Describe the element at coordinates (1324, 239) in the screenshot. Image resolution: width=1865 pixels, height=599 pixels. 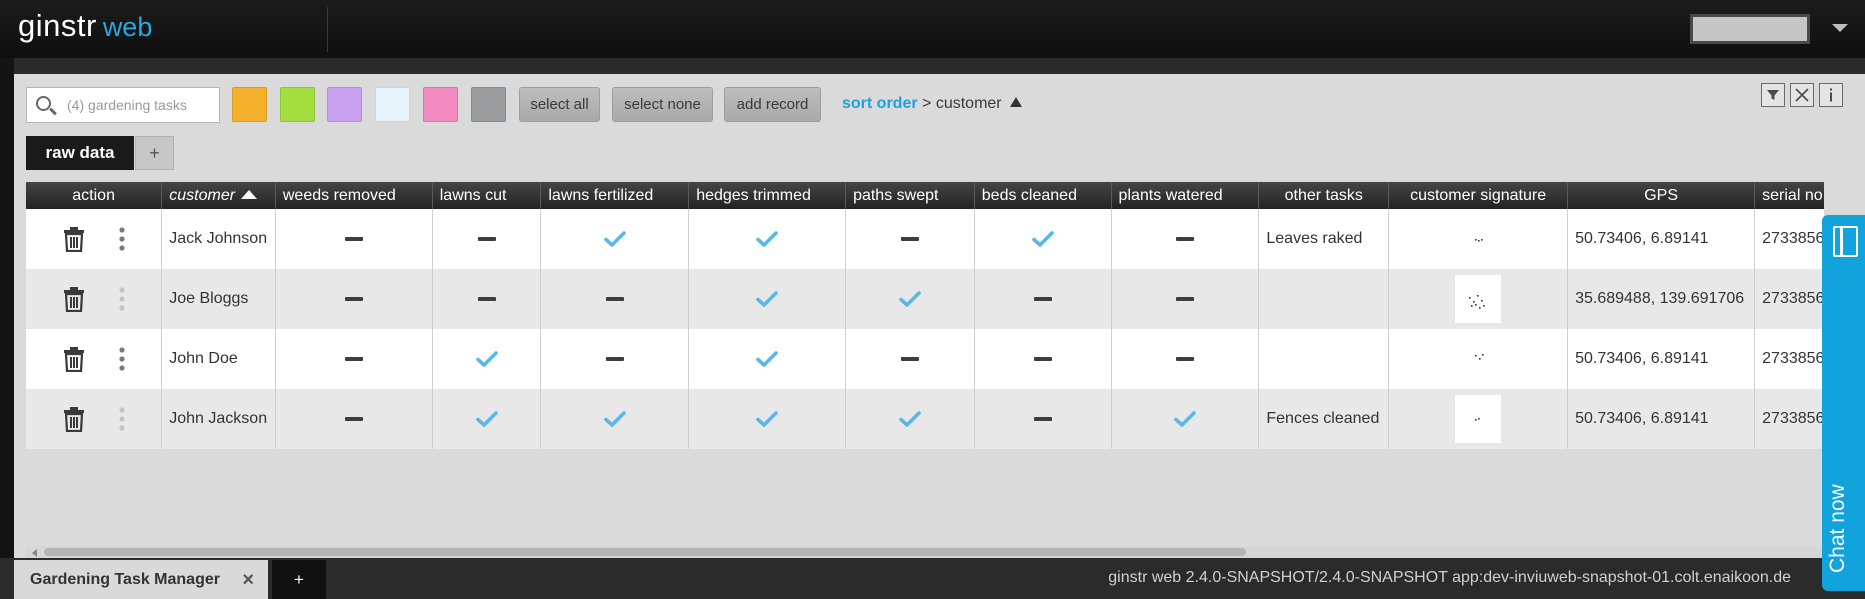
I see `other-tasks-cell: Leaves raked` at that location.